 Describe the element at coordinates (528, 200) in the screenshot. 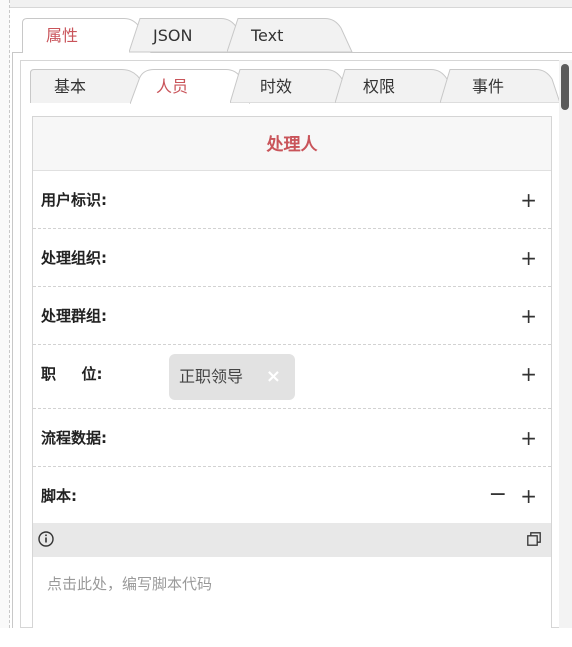

I see `add-user-id-button: +` at that location.